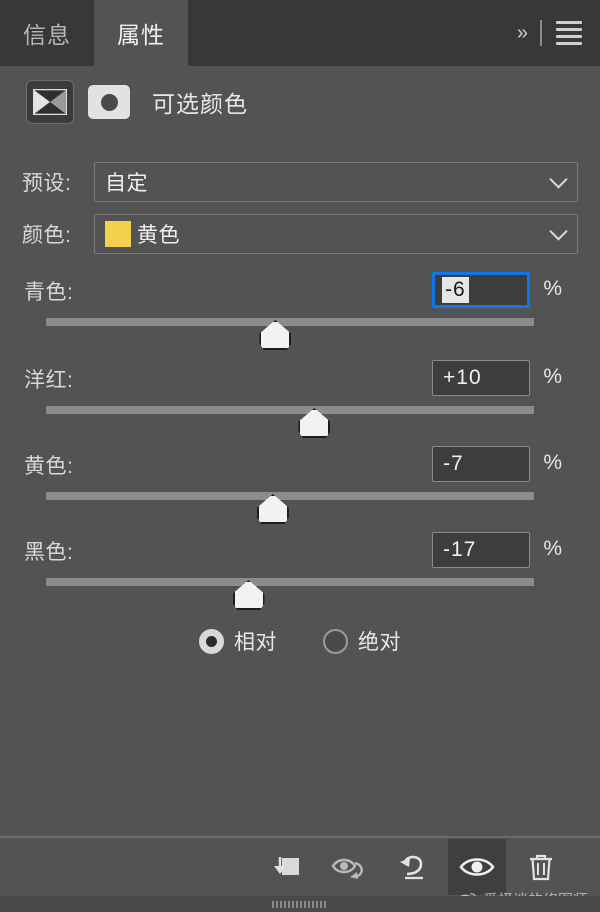 This screenshot has width=600, height=912. I want to click on radio-relative: 相对, so click(238, 641).